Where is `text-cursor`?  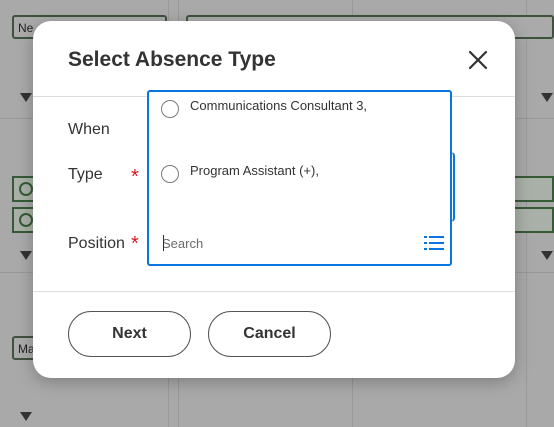
text-cursor is located at coordinates (163, 243).